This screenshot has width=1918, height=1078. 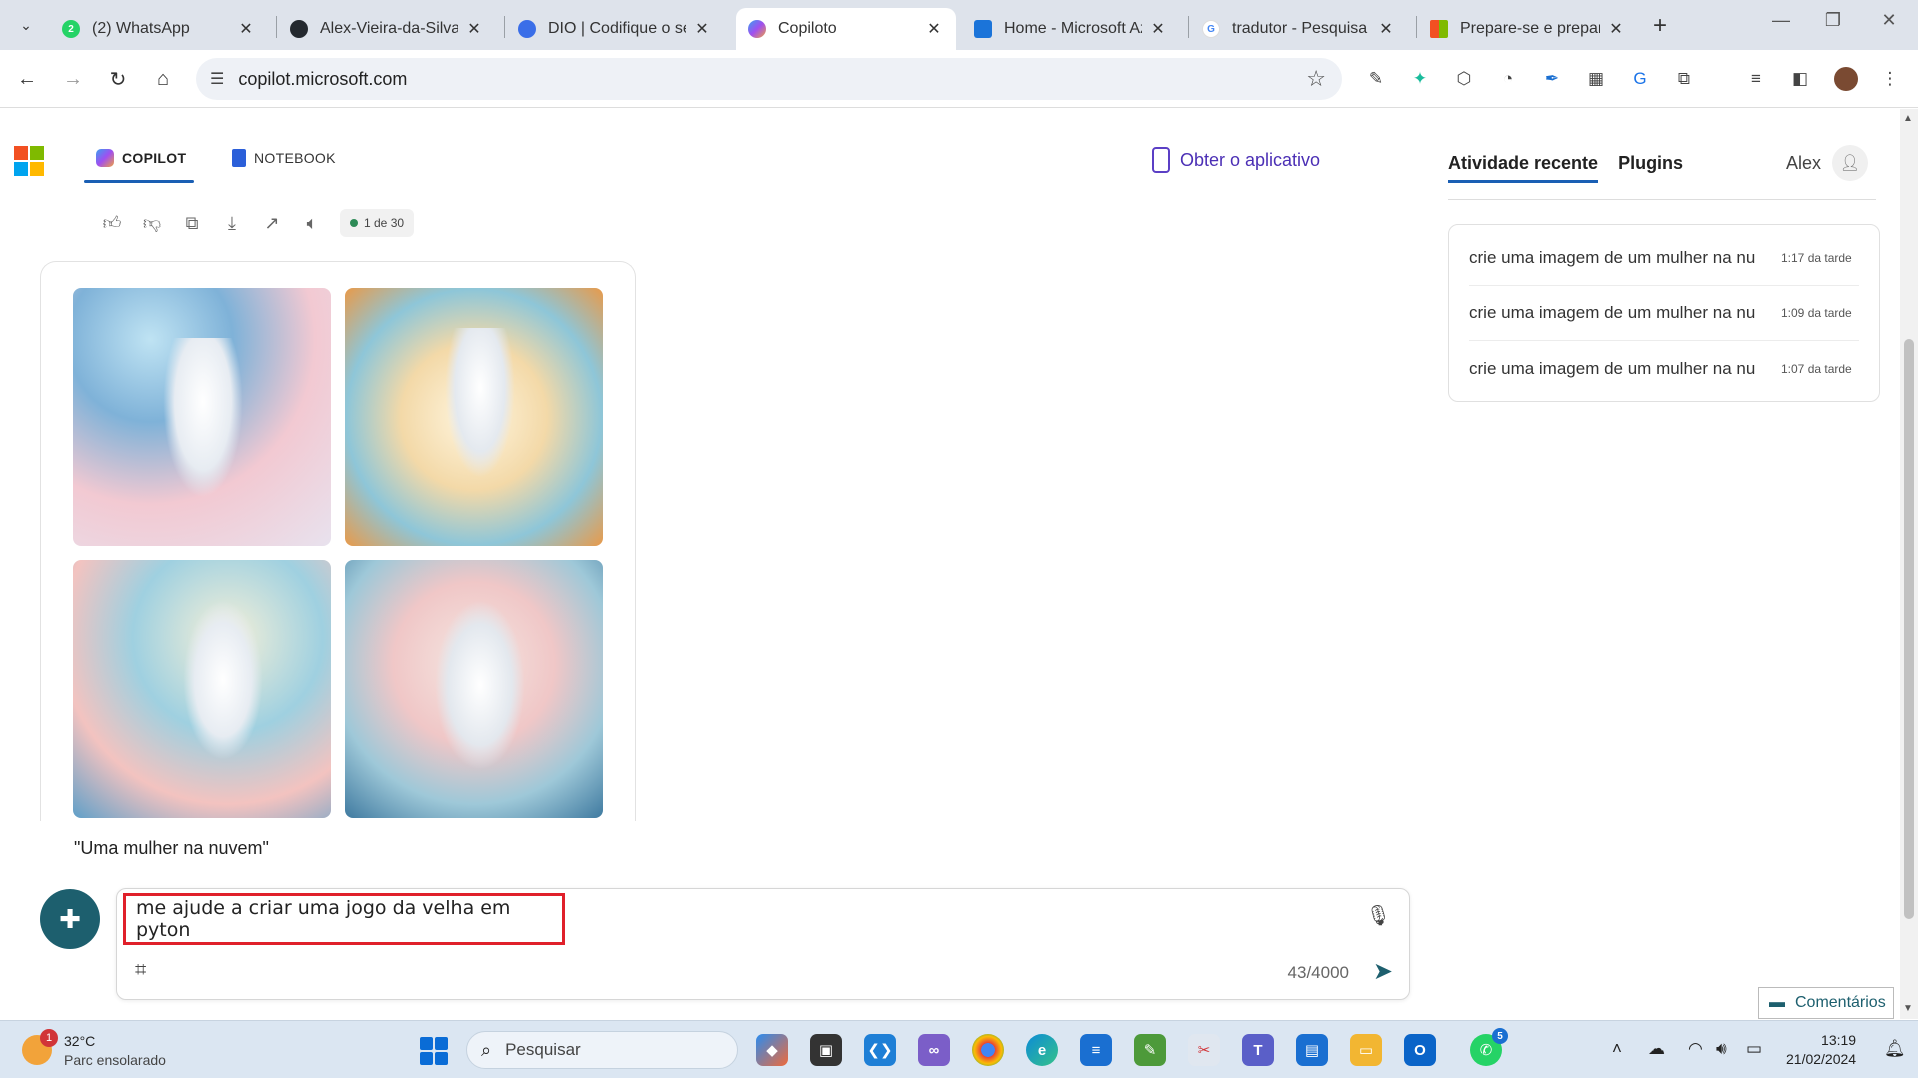 What do you see at coordinates (1523, 168) in the screenshot?
I see `tab-recent-activity: Atividade recente` at bounding box center [1523, 168].